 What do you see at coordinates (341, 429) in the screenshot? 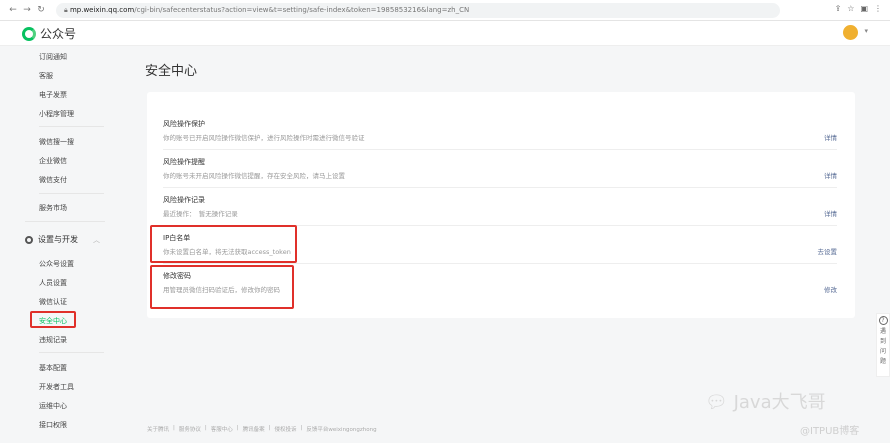
I see `footer-link: 反馈平台weixingongzhong` at bounding box center [341, 429].